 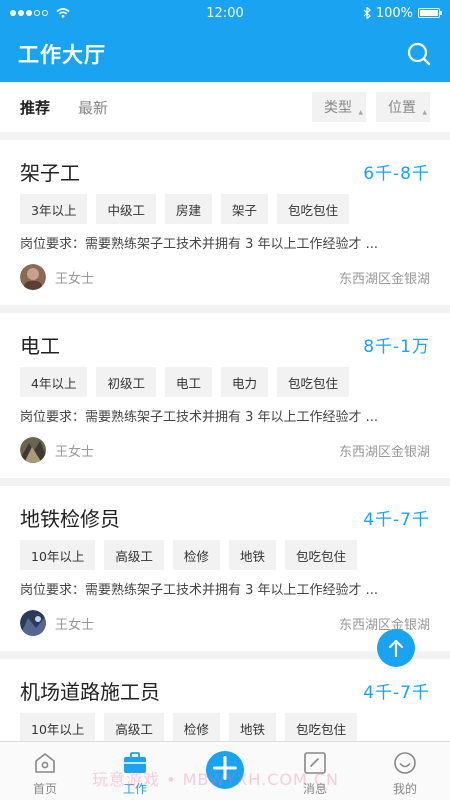 I want to click on type-filter-button: 类型 ▲, so click(x=339, y=107).